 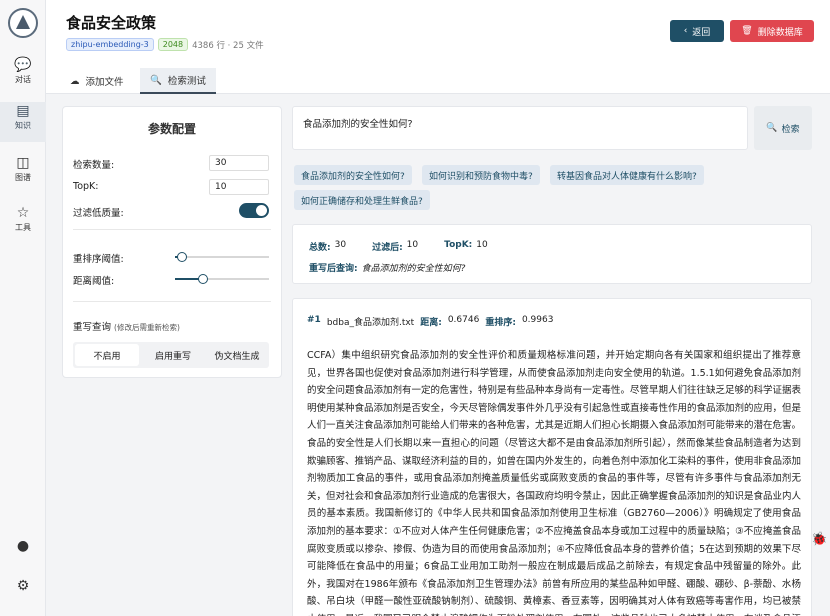 What do you see at coordinates (747, 31) in the screenshot?
I see `trash-icon: 🗑` at bounding box center [747, 31].